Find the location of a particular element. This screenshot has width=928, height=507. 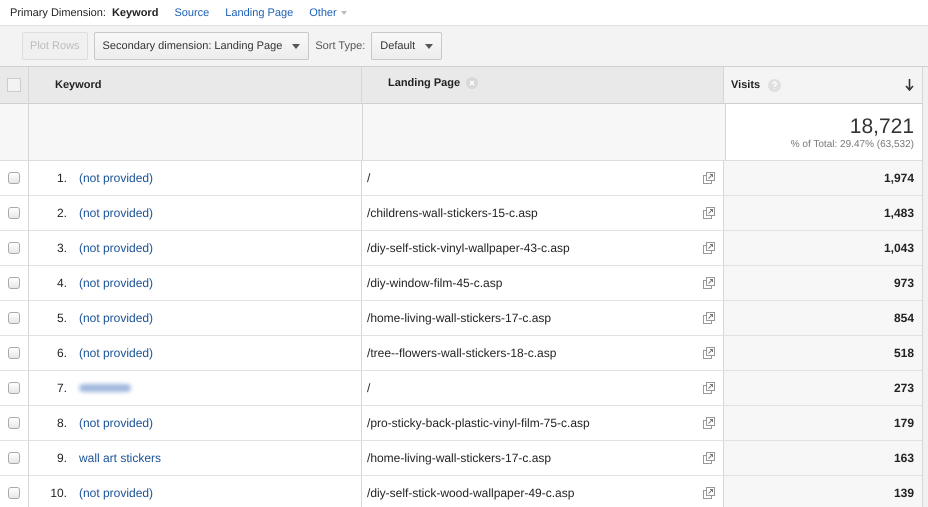

table-cell: 1,483 is located at coordinates (899, 213).